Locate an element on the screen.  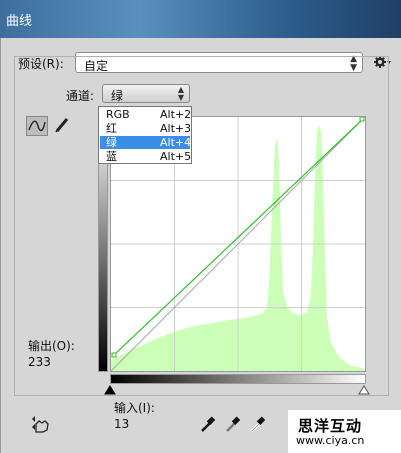
pencil-tool is located at coordinates (63, 126).